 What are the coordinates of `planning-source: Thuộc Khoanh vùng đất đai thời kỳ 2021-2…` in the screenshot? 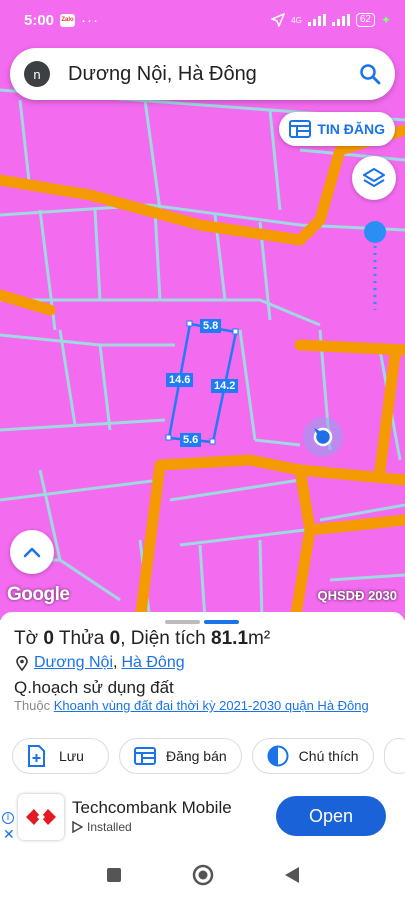 It's located at (191, 705).